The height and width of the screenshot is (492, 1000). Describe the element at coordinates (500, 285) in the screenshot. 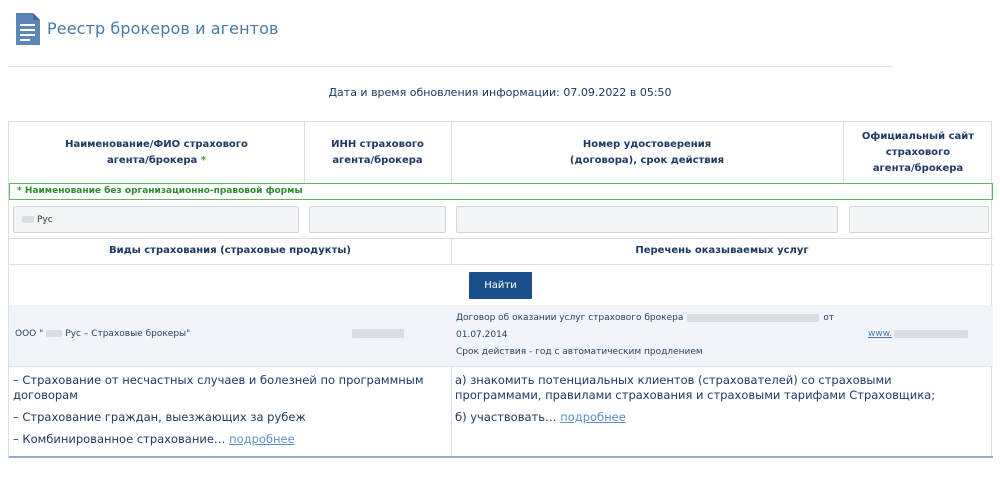

I see `find-button: Найти` at that location.